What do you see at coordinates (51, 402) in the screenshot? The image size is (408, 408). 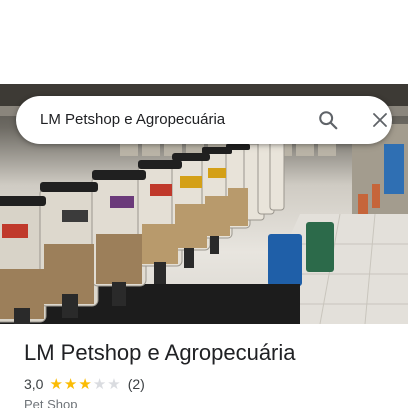 I see `place-category: Pet Shop` at bounding box center [51, 402].